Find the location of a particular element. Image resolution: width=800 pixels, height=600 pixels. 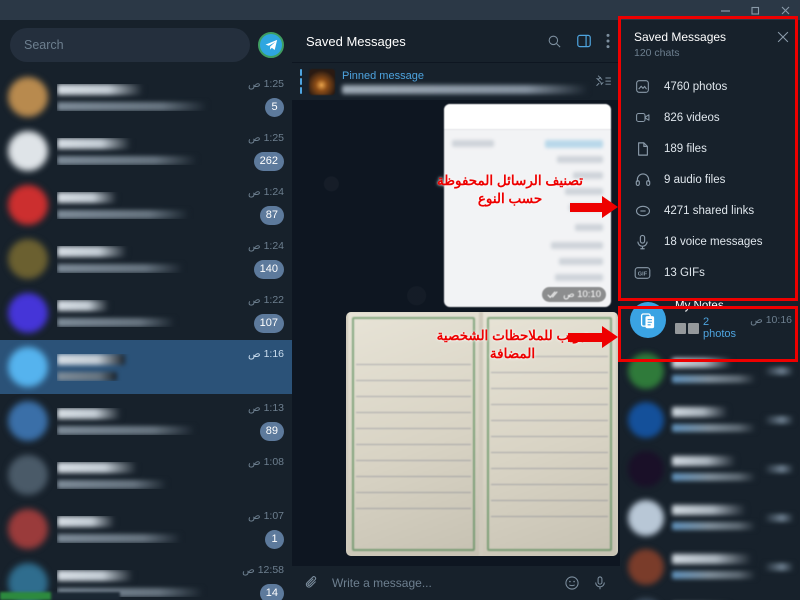

my-notes-preview: 2 photos is located at coordinates (720, 328).